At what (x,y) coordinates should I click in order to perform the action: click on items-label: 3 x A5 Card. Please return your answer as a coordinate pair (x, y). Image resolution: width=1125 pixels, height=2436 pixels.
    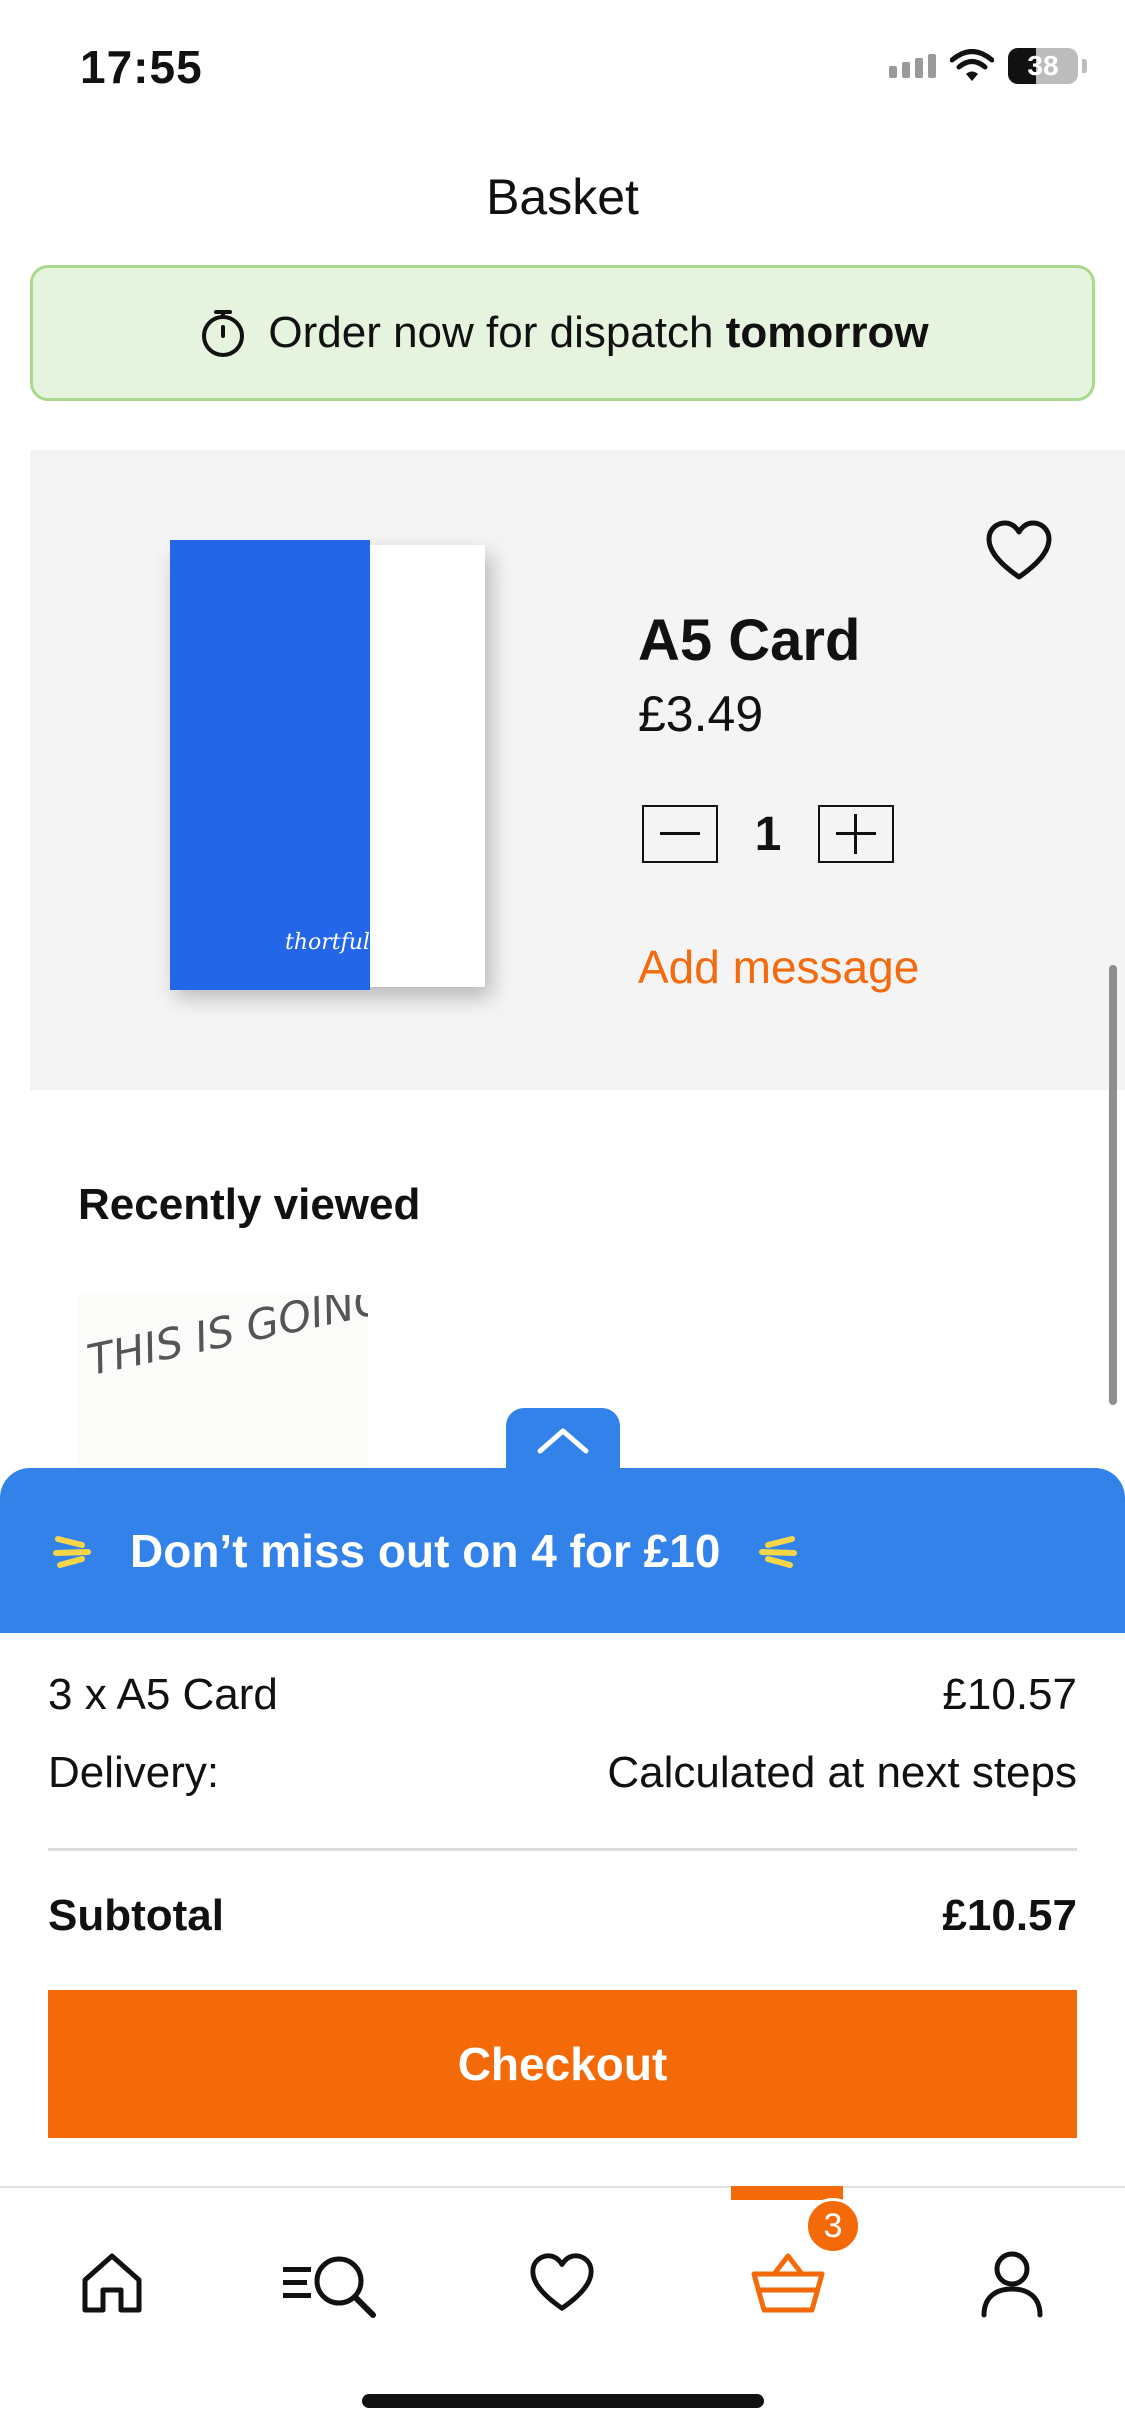
    Looking at the image, I should click on (163, 1694).